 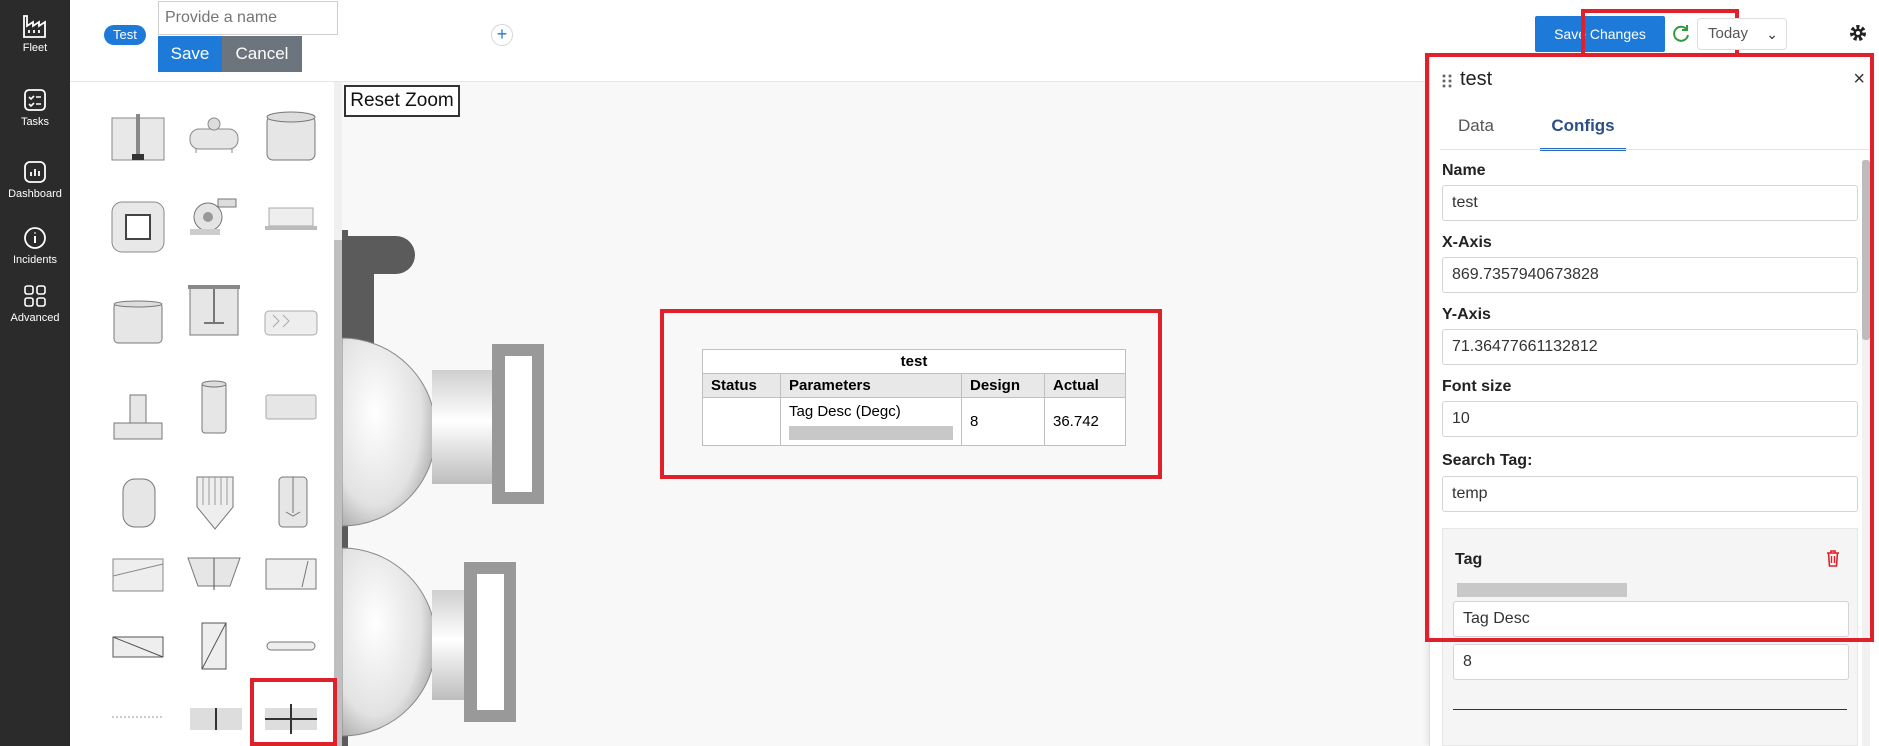 I want to click on save-button: Save, so click(x=190, y=54).